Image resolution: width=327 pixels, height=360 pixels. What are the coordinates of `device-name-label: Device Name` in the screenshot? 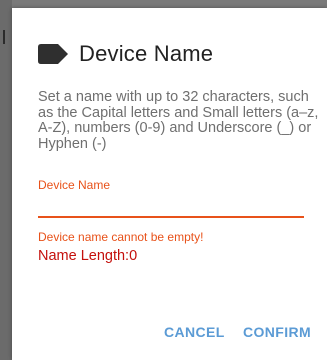 It's located at (74, 185).